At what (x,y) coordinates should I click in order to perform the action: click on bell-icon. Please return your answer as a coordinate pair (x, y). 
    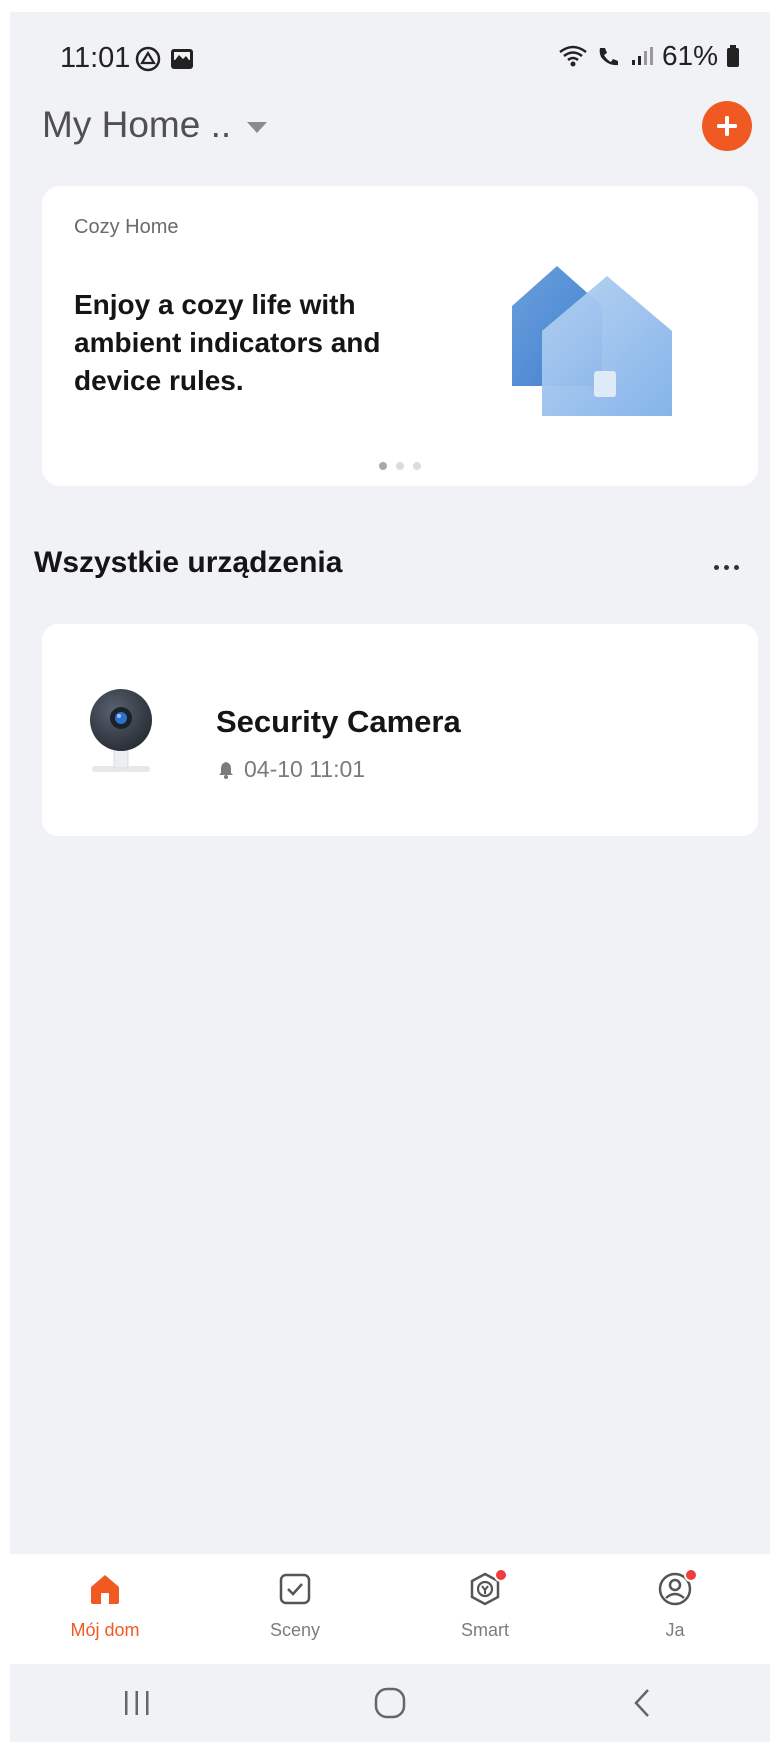
    Looking at the image, I should click on (226, 770).